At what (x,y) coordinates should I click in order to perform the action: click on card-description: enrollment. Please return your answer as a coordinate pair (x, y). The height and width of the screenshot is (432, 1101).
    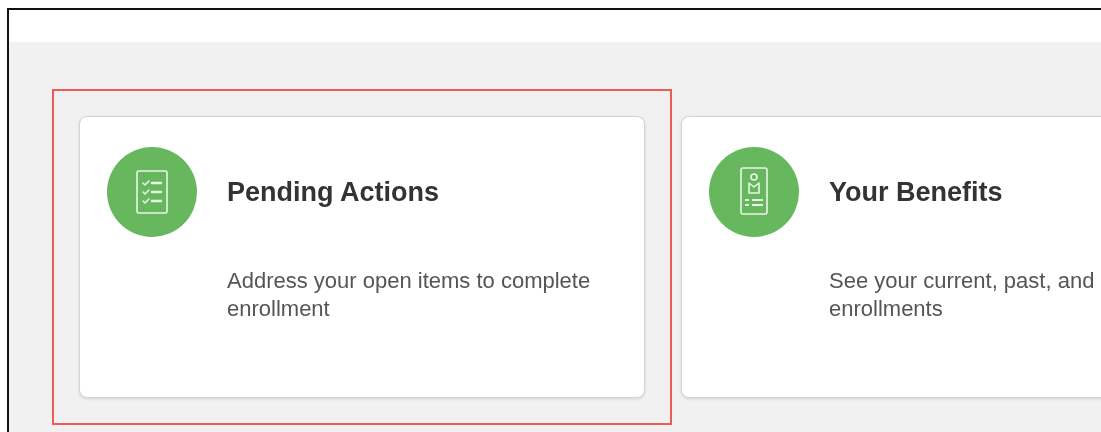
    Looking at the image, I should click on (278, 309).